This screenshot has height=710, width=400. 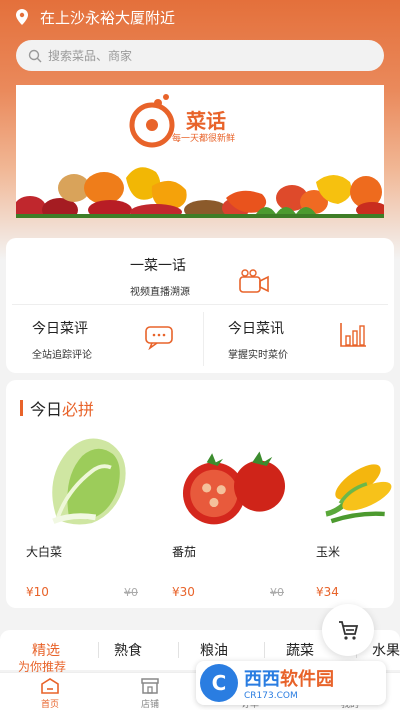 I want to click on watermark-title: 西西软件园, so click(x=289, y=679).